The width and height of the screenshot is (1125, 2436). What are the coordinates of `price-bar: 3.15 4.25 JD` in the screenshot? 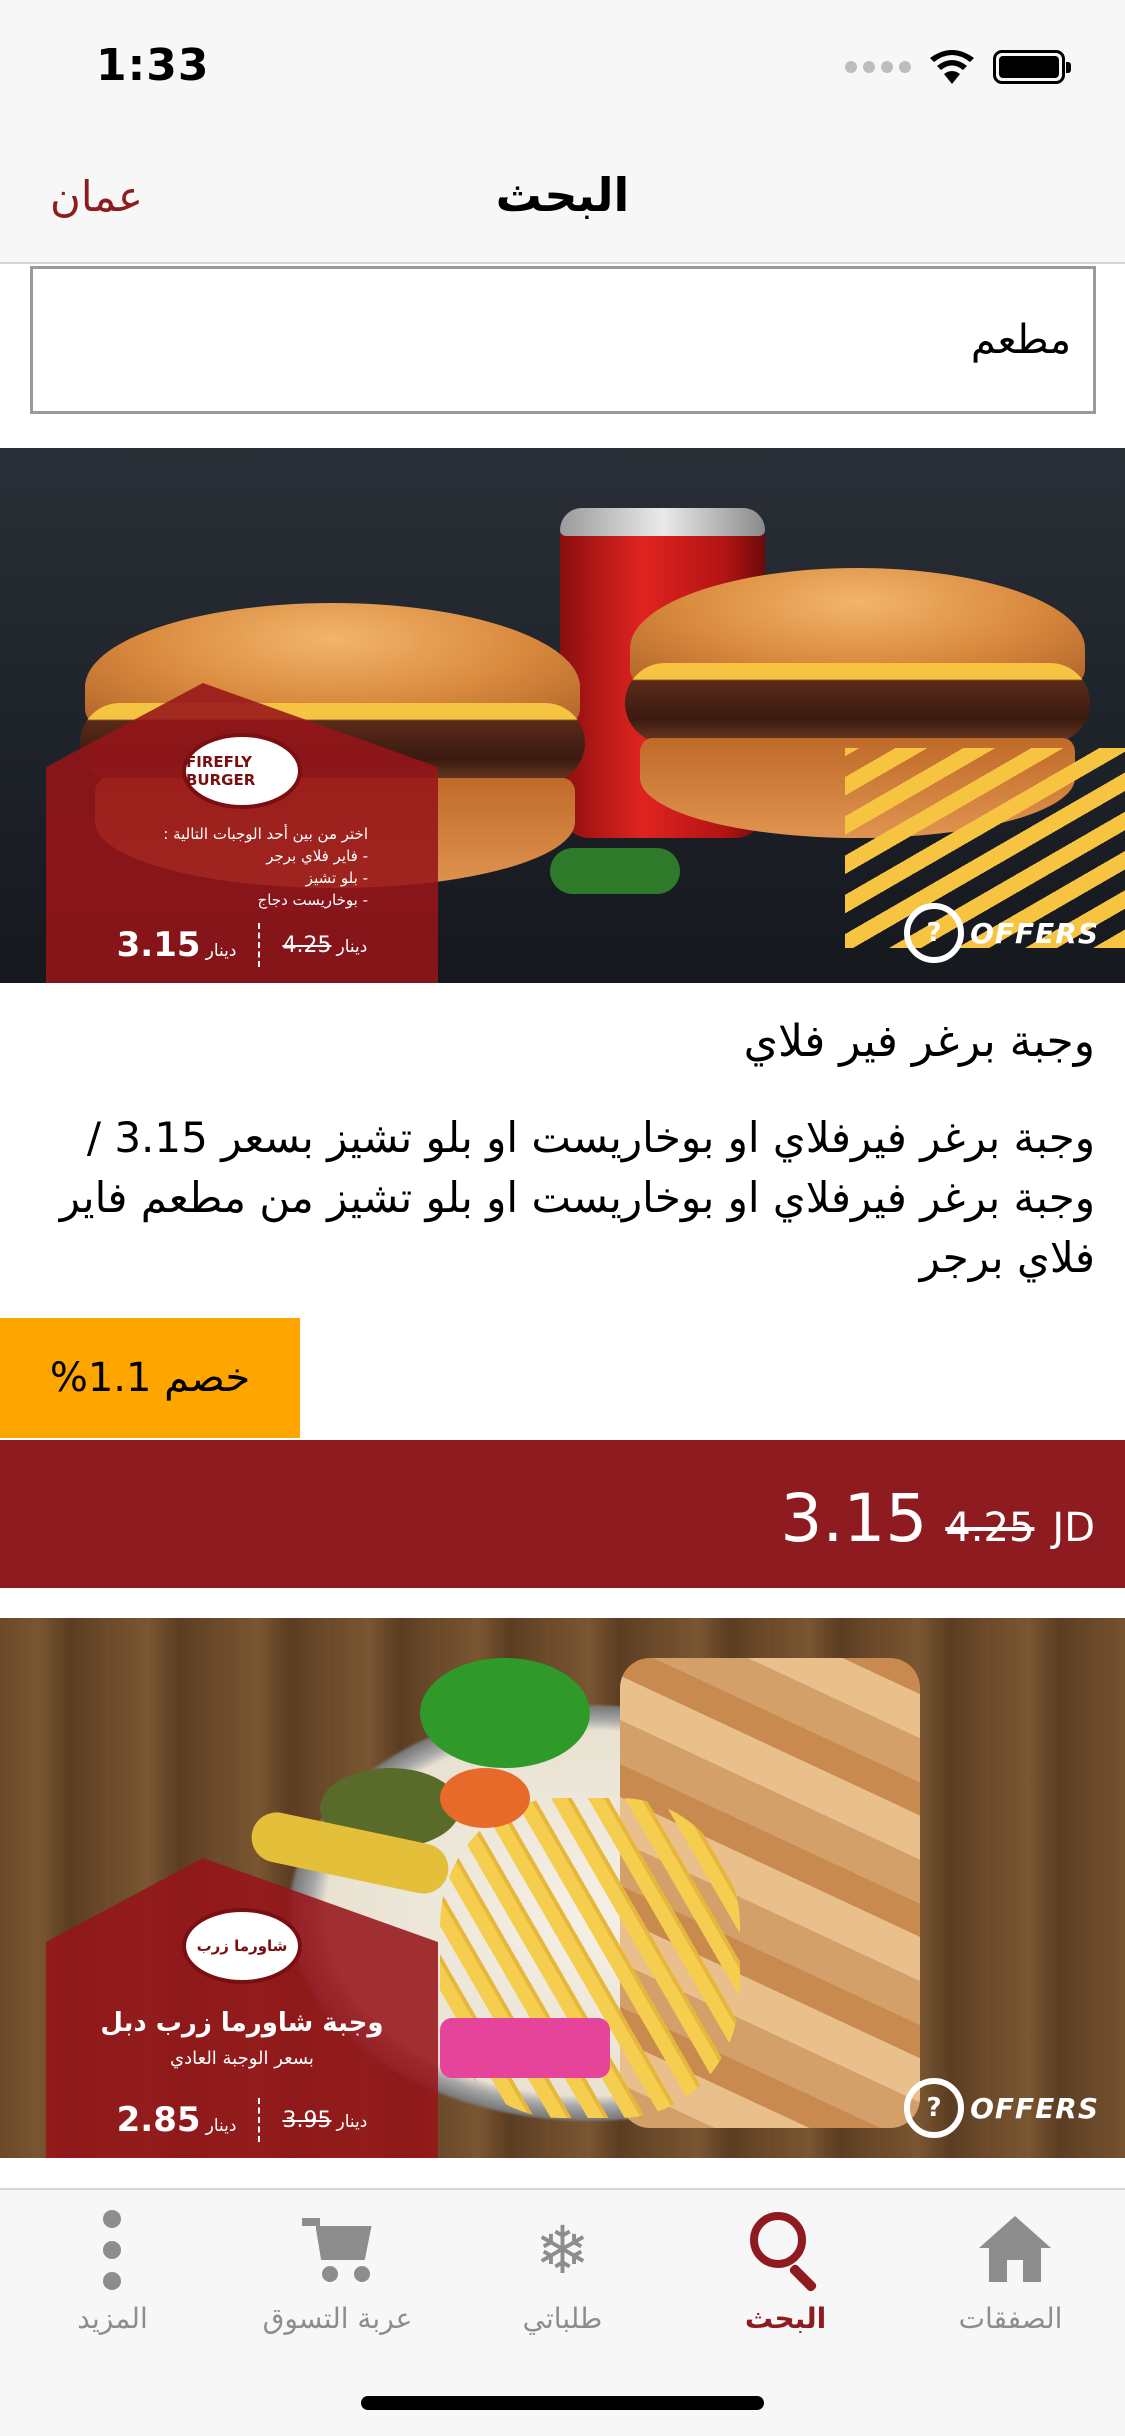 It's located at (562, 1514).